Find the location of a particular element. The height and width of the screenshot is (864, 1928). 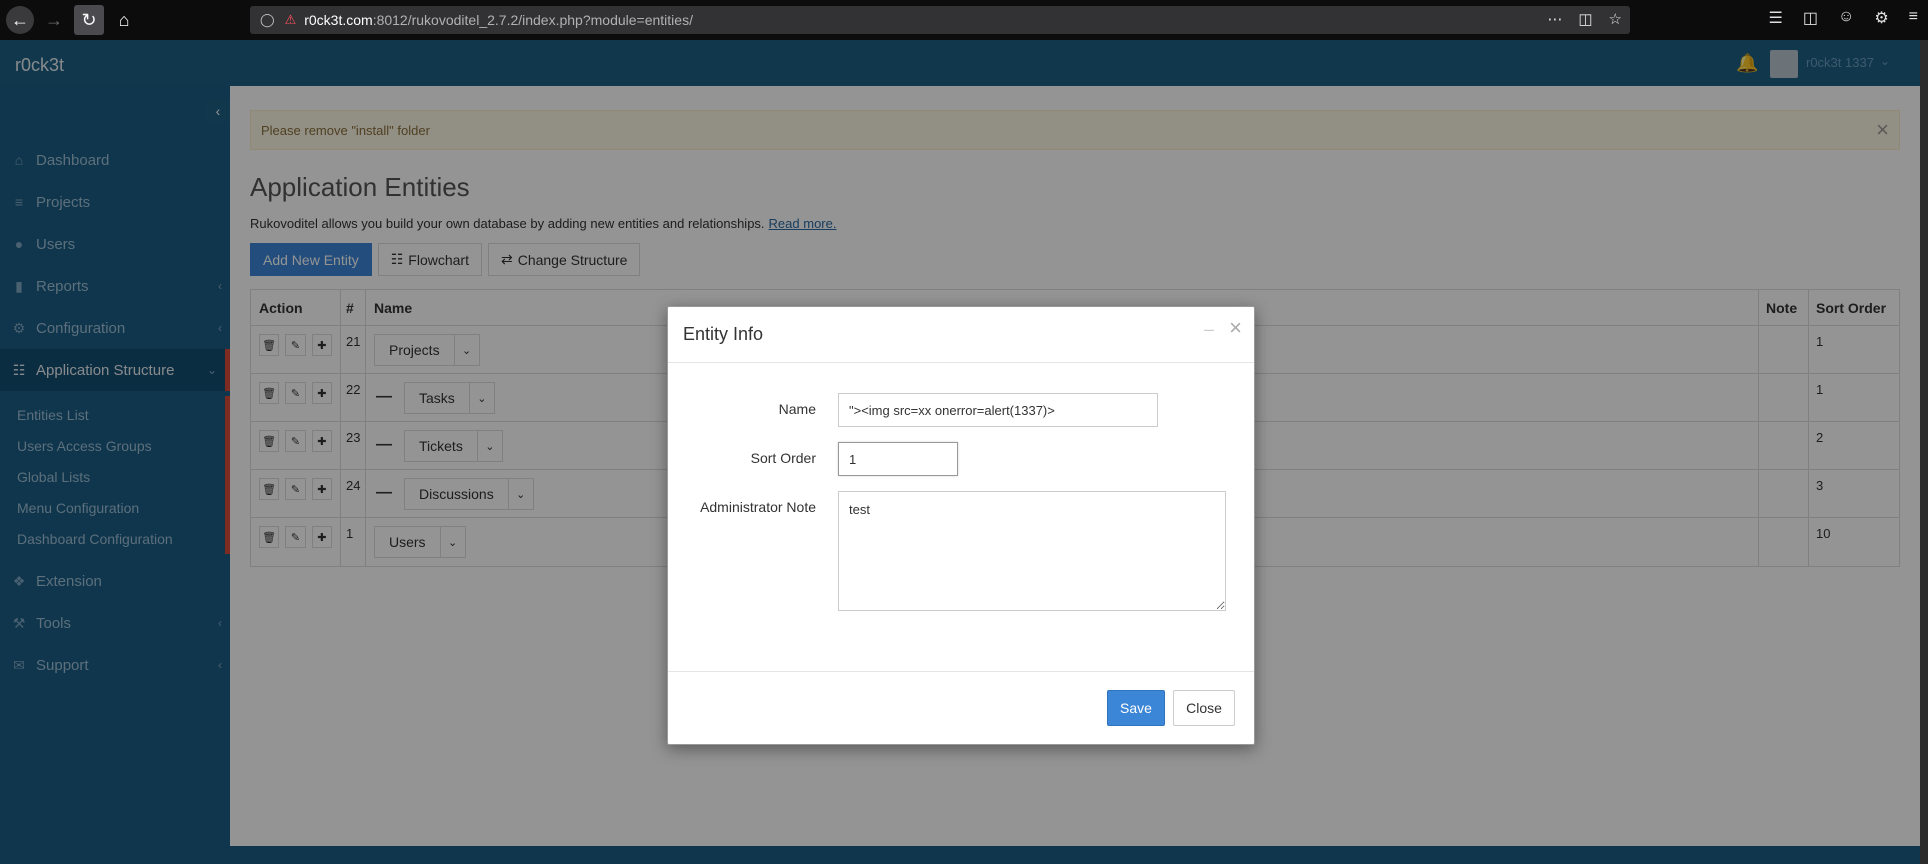

sort-order-input is located at coordinates (898, 459).